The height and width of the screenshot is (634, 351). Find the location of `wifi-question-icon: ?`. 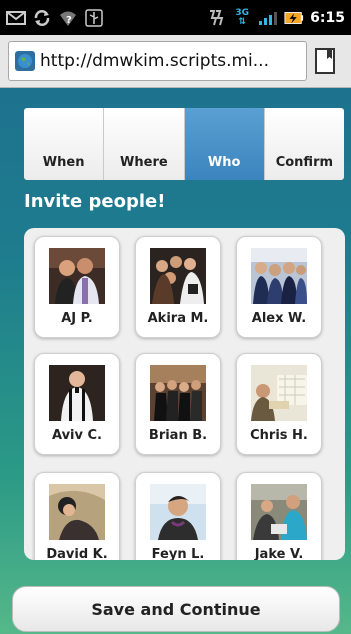

wifi-question-icon: ? is located at coordinates (68, 18).